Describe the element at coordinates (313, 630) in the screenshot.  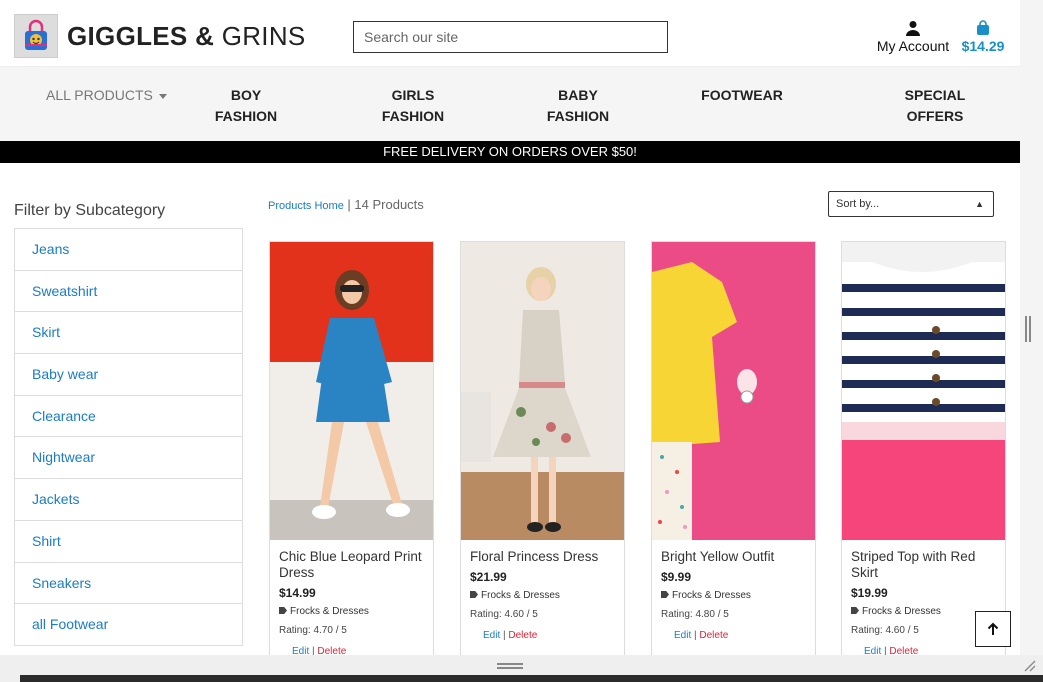
I see `product-rating: Rating: 4.70 / 5` at that location.